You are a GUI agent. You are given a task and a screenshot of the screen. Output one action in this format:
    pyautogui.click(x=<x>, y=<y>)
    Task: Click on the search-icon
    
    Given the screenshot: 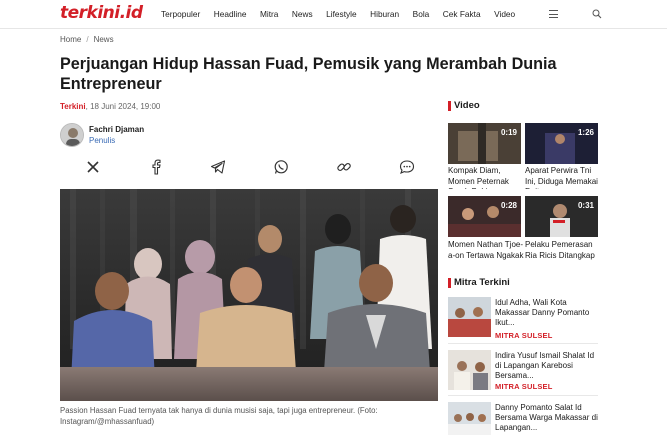 What is the action you would take?
    pyautogui.click(x=597, y=14)
    